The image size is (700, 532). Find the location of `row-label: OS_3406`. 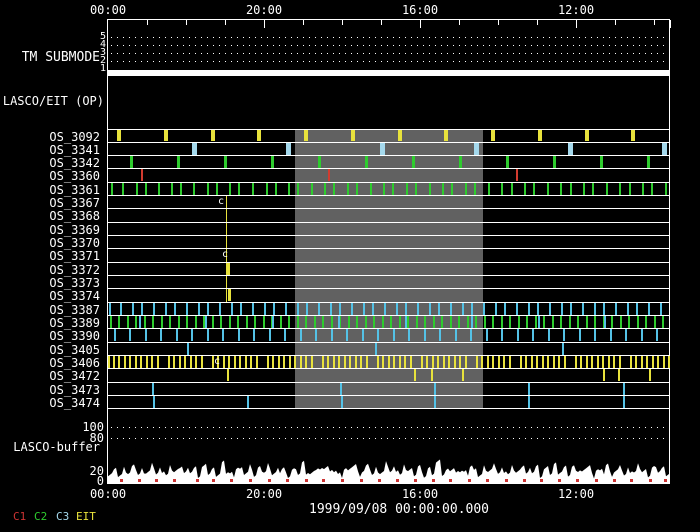

row-label: OS_3406 is located at coordinates (74, 363).